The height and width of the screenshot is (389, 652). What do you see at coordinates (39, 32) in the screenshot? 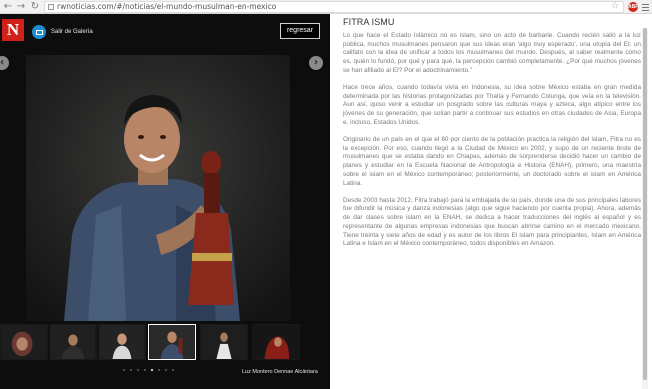
I see `exit-gallery-icon` at bounding box center [39, 32].